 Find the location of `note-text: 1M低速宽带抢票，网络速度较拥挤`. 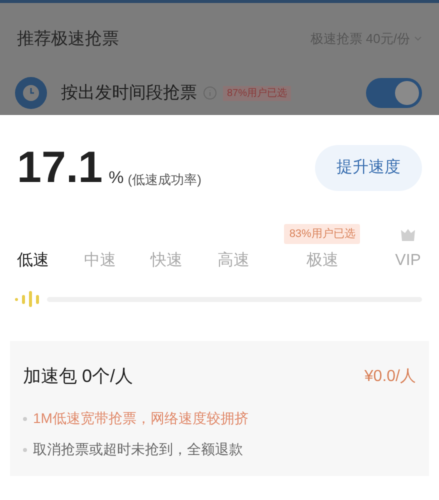

note-text: 1M低速宽带抢票，网络速度较拥挤 is located at coordinates (140, 418).